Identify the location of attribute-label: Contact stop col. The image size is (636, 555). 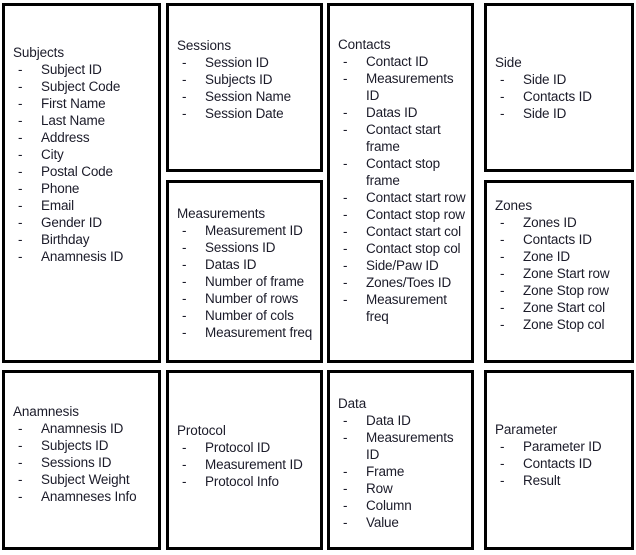
(413, 248).